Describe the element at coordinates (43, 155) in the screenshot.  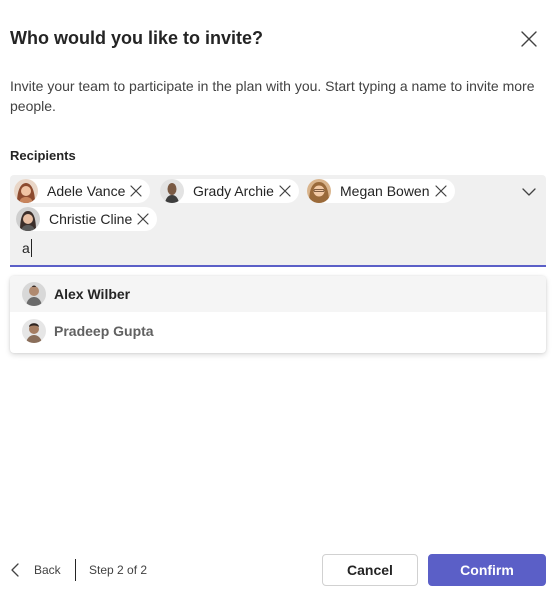
I see `recipients-label: Recipients` at that location.